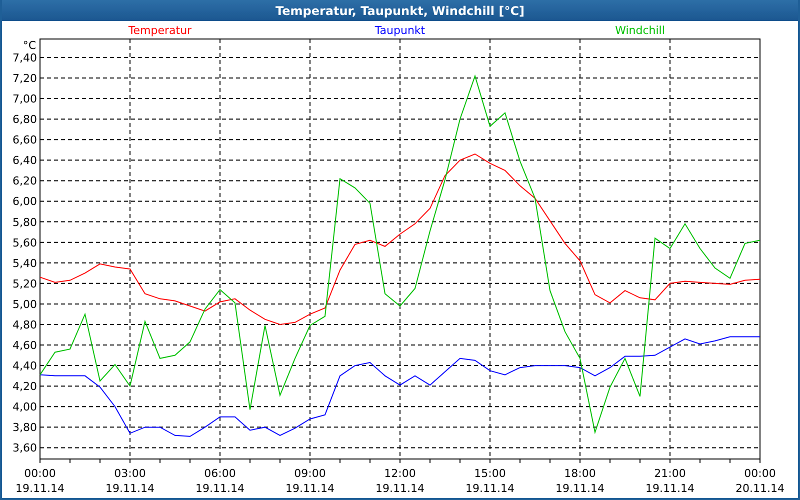 This screenshot has width=800, height=500. What do you see at coordinates (160, 30) in the screenshot?
I see `legend-label: Temperatur` at bounding box center [160, 30].